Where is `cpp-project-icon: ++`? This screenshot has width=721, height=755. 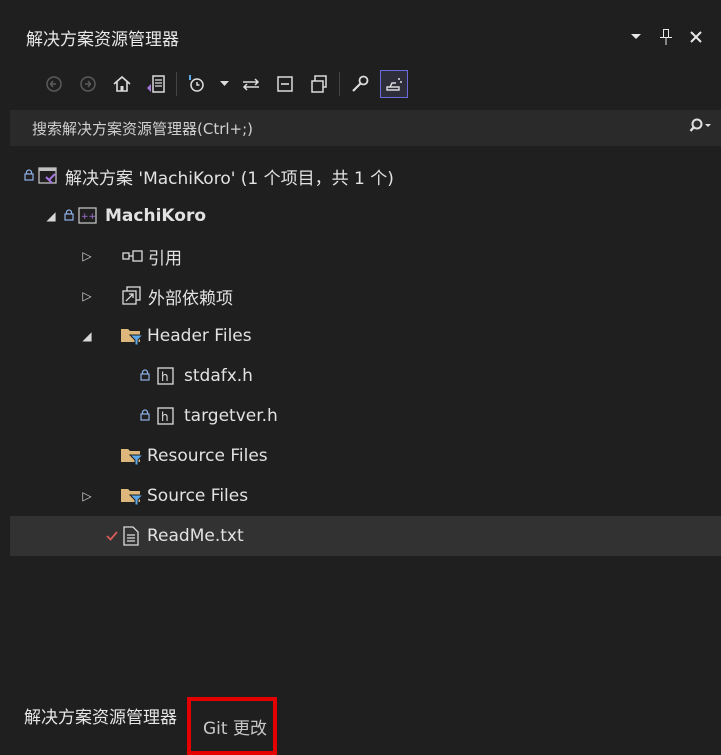 cpp-project-icon: ++ is located at coordinates (88, 216).